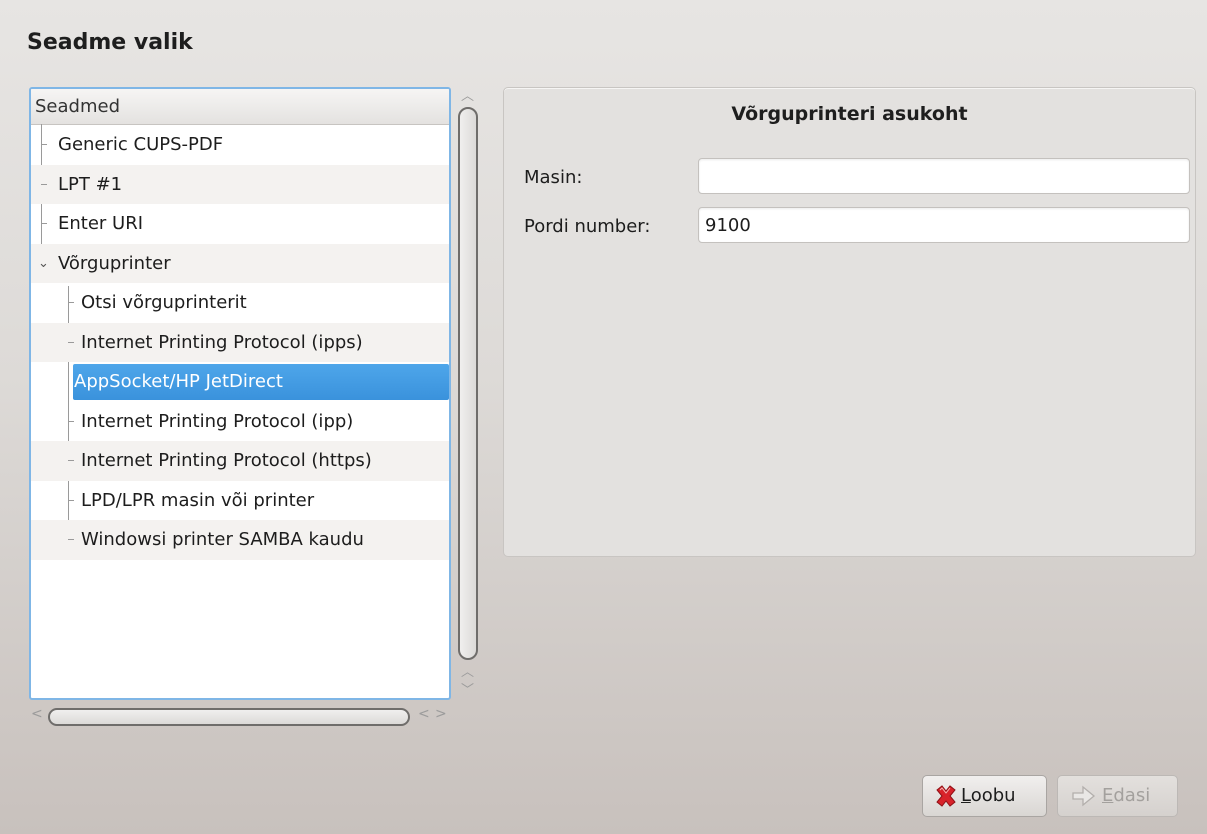 This screenshot has width=1207, height=834. I want to click on tree-item-label: Internet Printing Protocol (https), so click(226, 460).